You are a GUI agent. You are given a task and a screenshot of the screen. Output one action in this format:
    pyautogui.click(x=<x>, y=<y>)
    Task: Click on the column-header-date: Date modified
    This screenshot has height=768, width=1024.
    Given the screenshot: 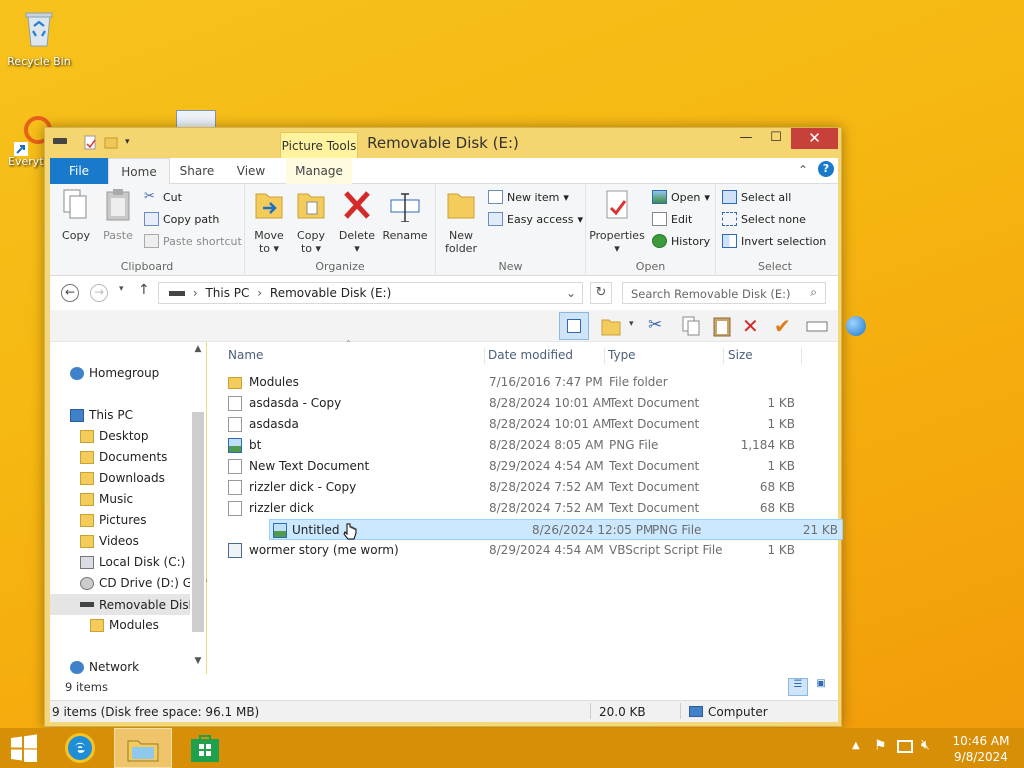 What is the action you would take?
    pyautogui.click(x=530, y=355)
    